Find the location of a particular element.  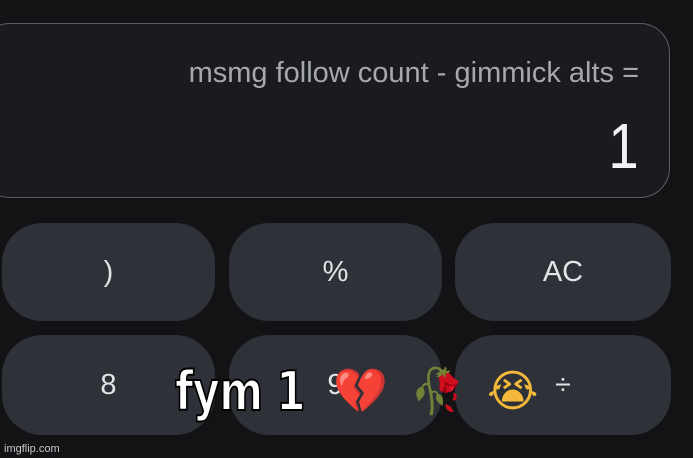

result-text: 1 is located at coordinates (623, 146).